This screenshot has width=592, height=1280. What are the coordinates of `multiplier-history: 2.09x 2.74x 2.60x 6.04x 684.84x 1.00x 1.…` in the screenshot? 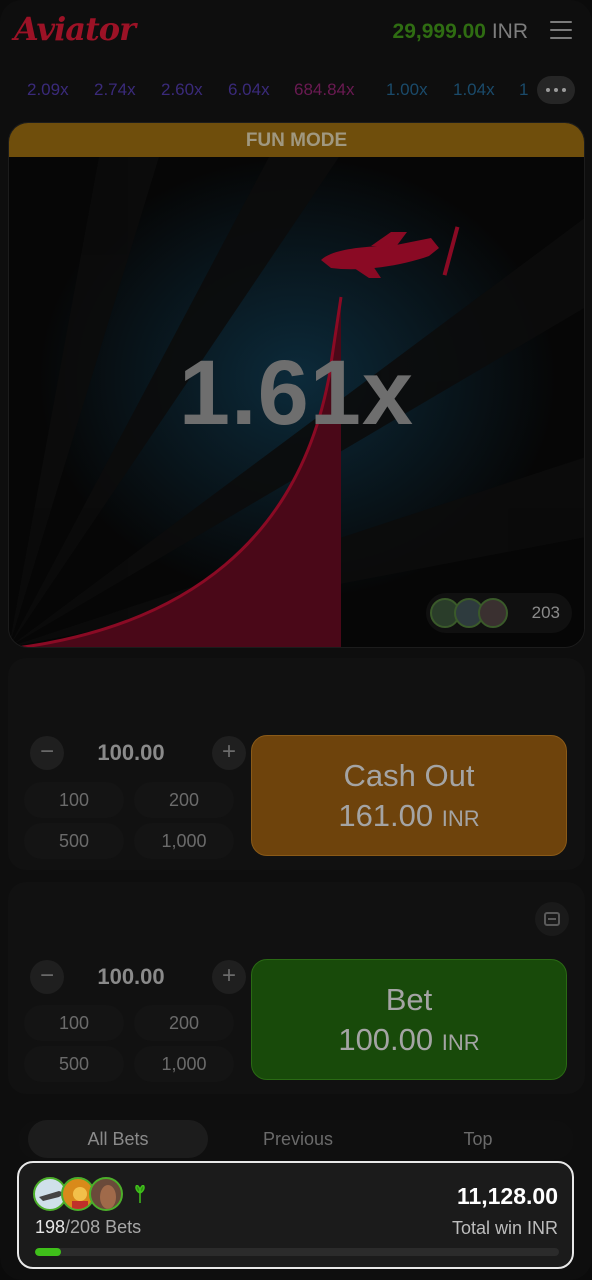 It's located at (296, 91).